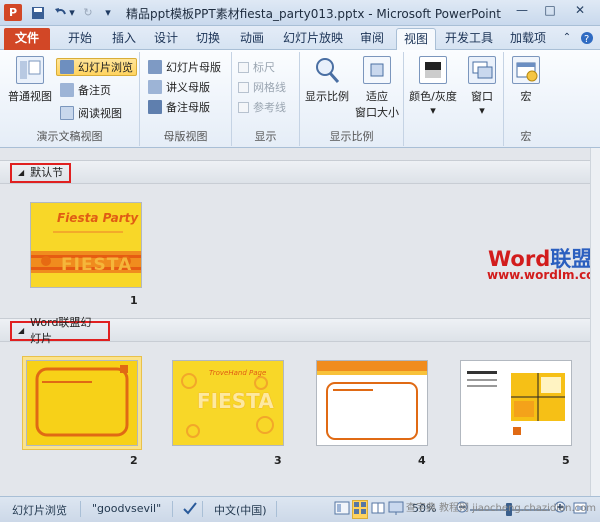  Describe the element at coordinates (550, 10) in the screenshot. I see `maximize-button: □` at that location.